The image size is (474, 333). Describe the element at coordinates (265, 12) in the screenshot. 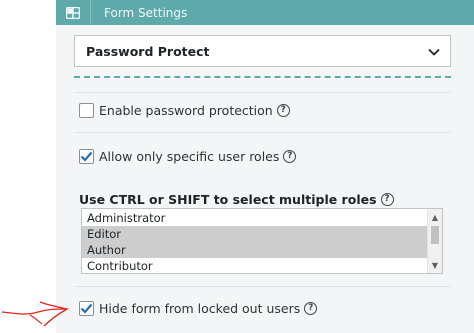

I see `form-settings-header: Form Settings` at that location.